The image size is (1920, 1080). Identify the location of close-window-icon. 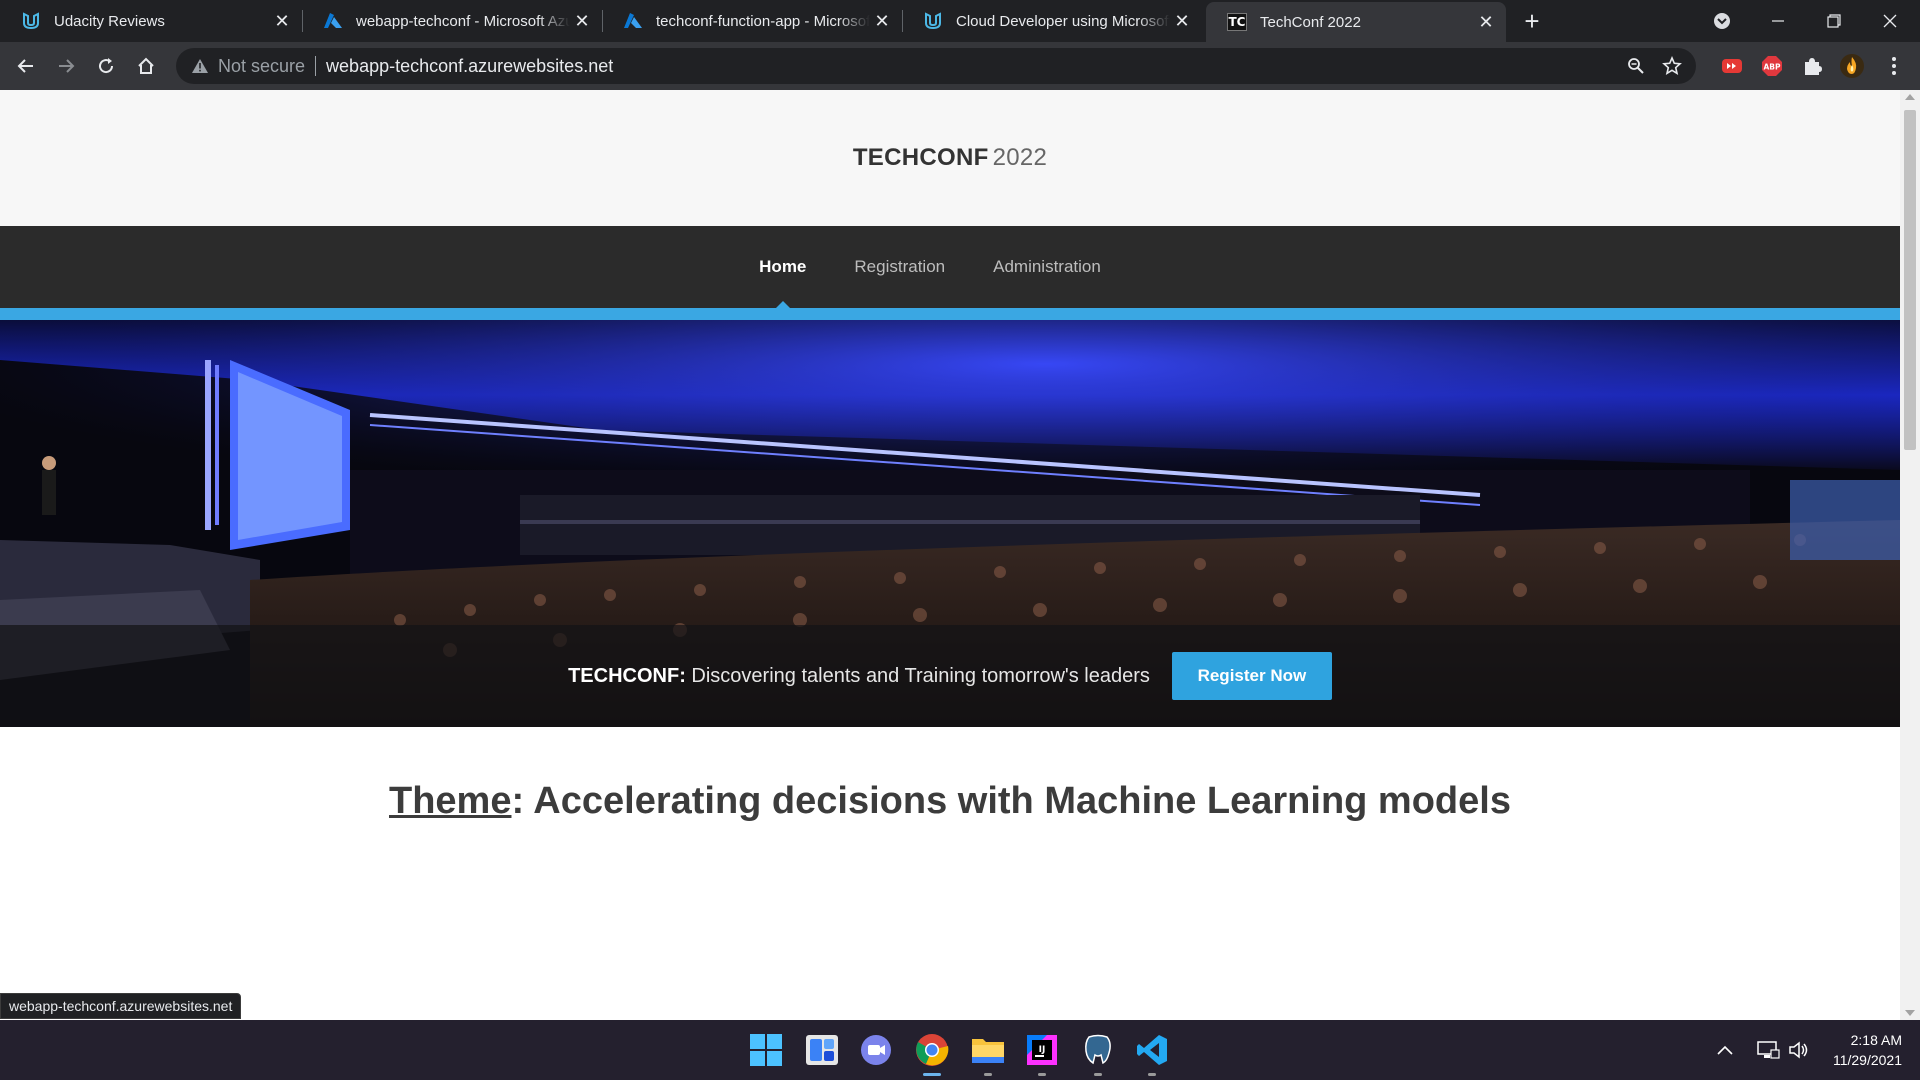
(1890, 21).